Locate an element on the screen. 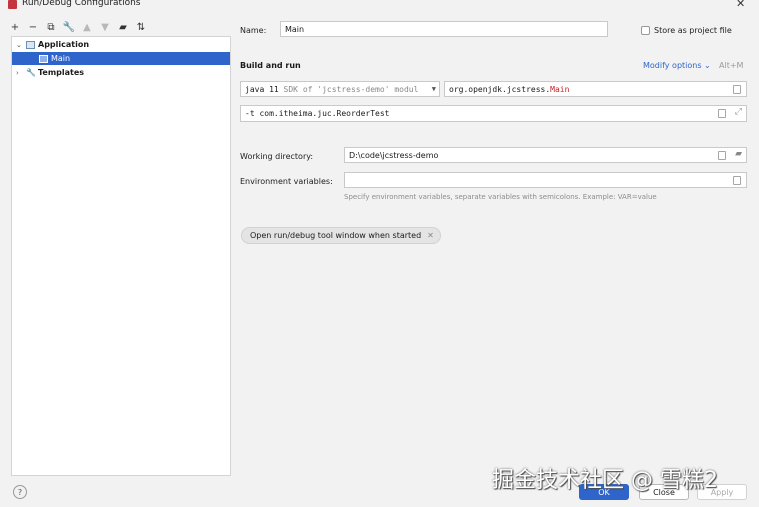 The image size is (759, 507). browse-icon is located at coordinates (737, 89).